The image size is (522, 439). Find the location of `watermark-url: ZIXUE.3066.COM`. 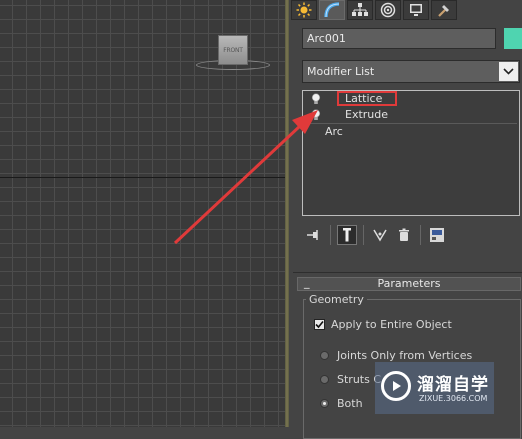

watermark-url: ZIXUE.3066.COM is located at coordinates (453, 398).